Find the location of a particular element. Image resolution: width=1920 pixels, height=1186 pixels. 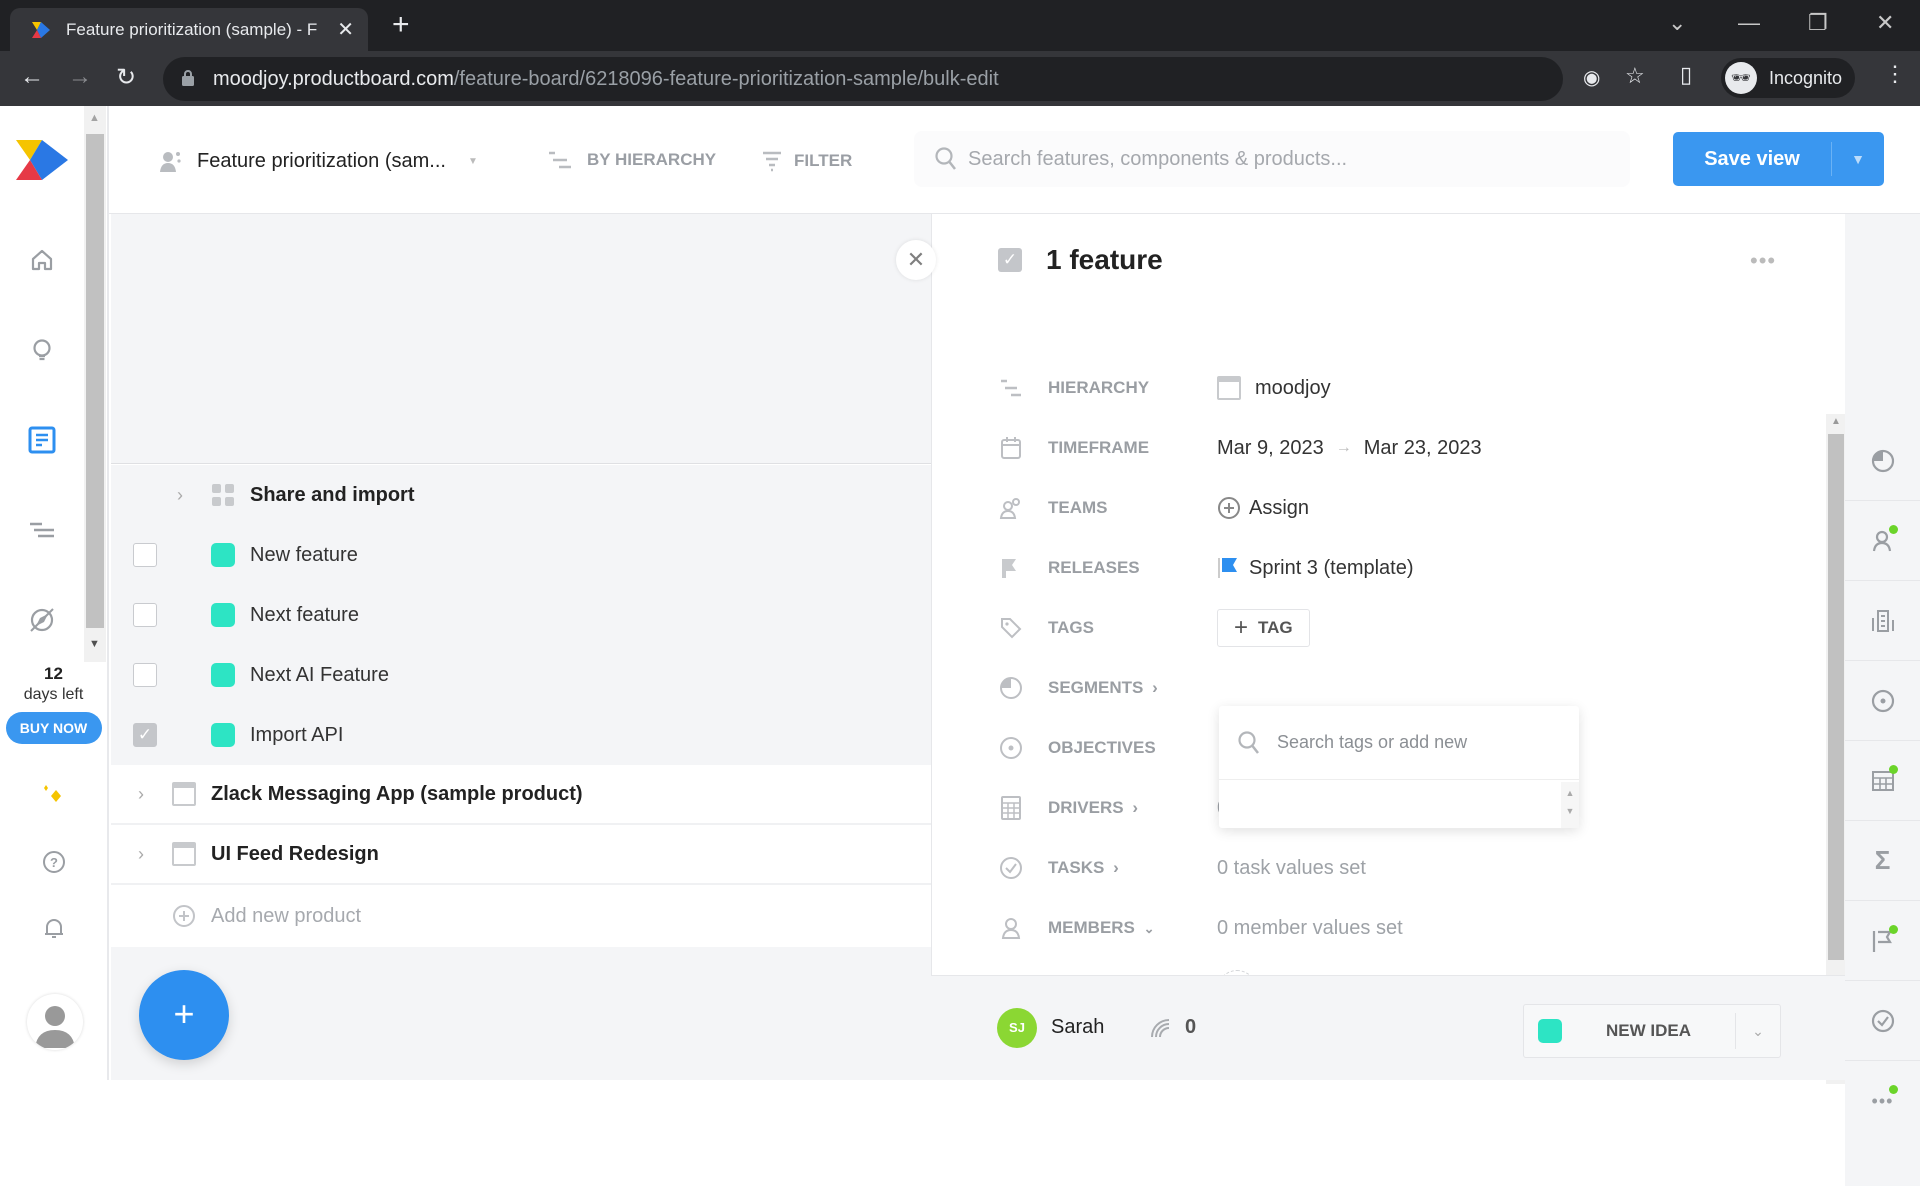

tab-search-icon: ⌄ is located at coordinates (1677, 23).